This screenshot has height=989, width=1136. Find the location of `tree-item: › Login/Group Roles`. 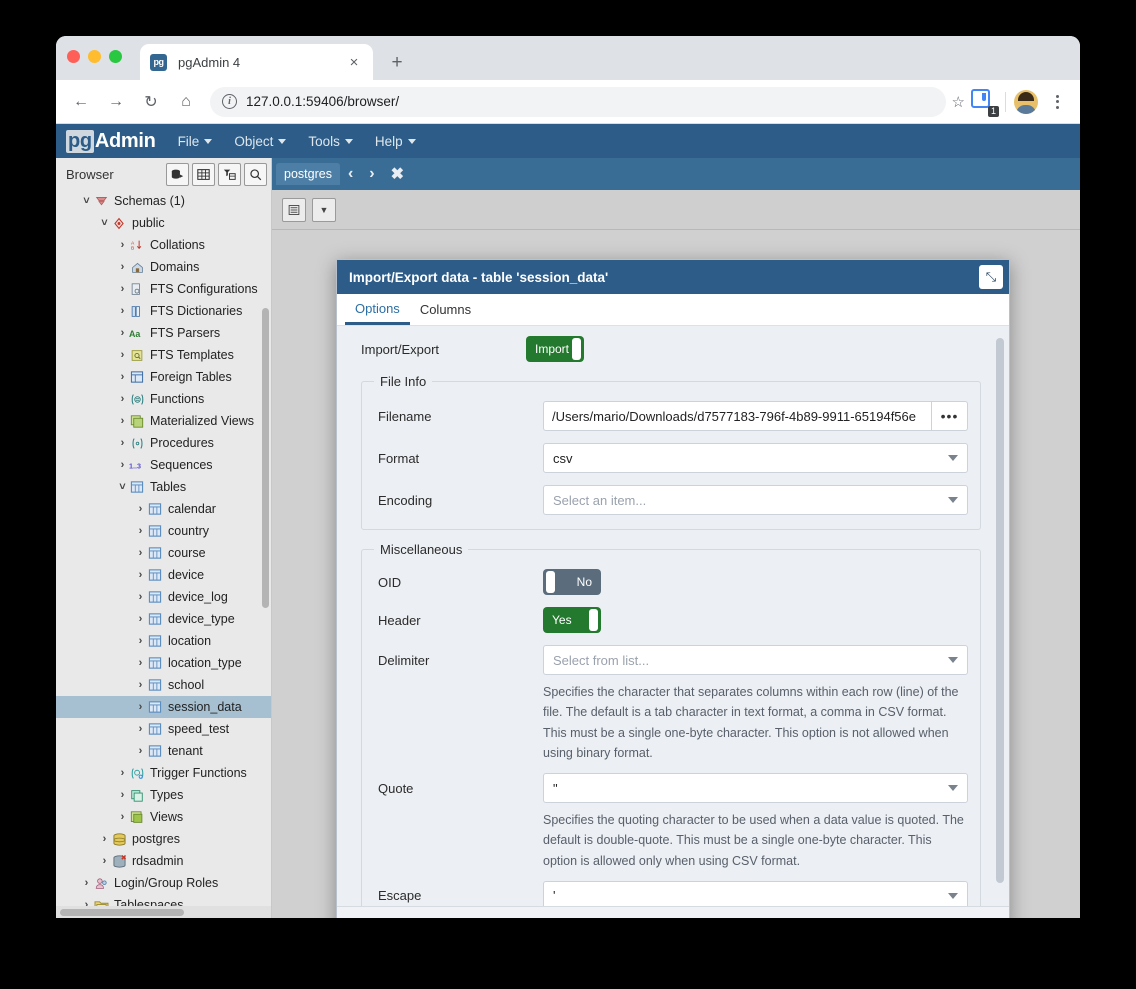

tree-item: › Login/Group Roles is located at coordinates (163, 883).